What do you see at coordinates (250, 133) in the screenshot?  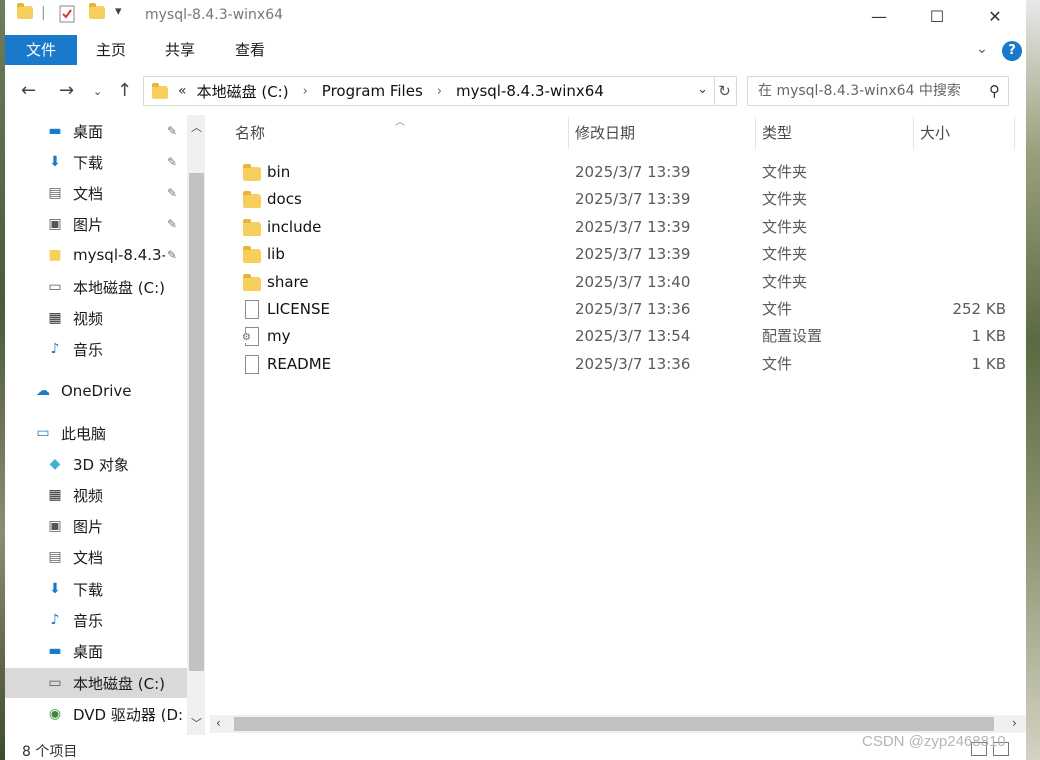 I see `column-header-name: 名称` at bounding box center [250, 133].